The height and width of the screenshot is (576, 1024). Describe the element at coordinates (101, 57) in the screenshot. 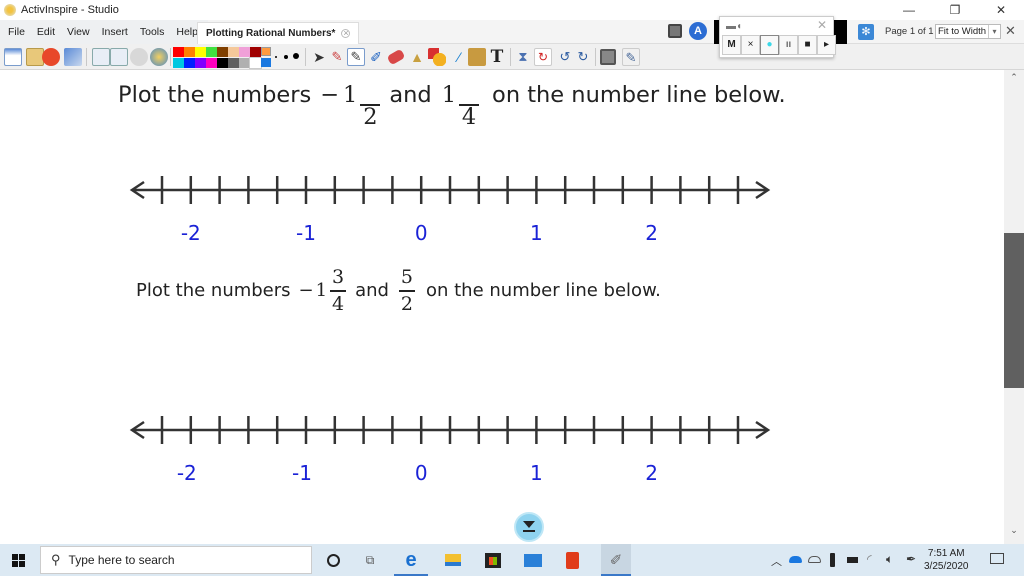

I see `previous-page-icon` at that location.